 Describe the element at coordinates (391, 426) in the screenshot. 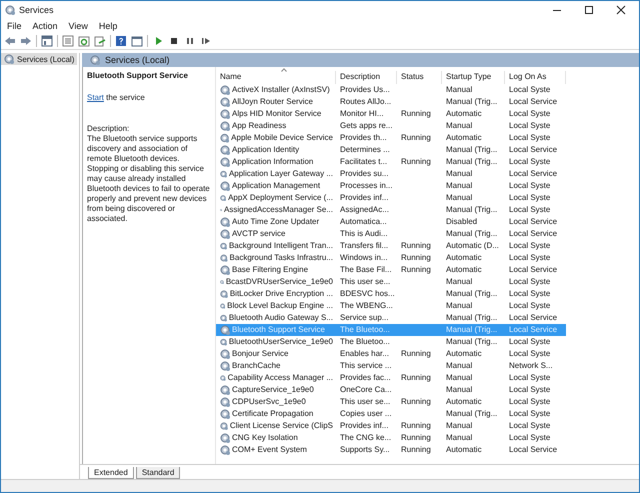

I see `table-row: Client License Service (ClipS Provides inf... Running Manual Local Syste` at that location.